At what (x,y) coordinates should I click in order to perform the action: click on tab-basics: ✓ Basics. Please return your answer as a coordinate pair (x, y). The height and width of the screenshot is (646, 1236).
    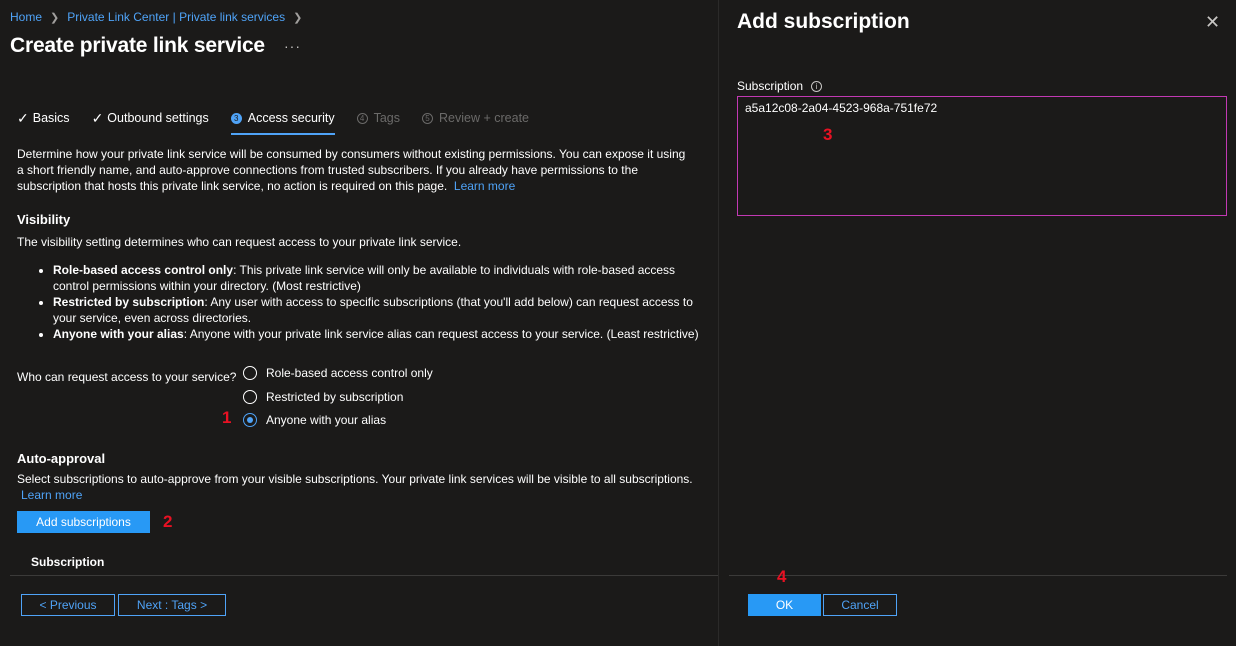
    Looking at the image, I should click on (43, 118).